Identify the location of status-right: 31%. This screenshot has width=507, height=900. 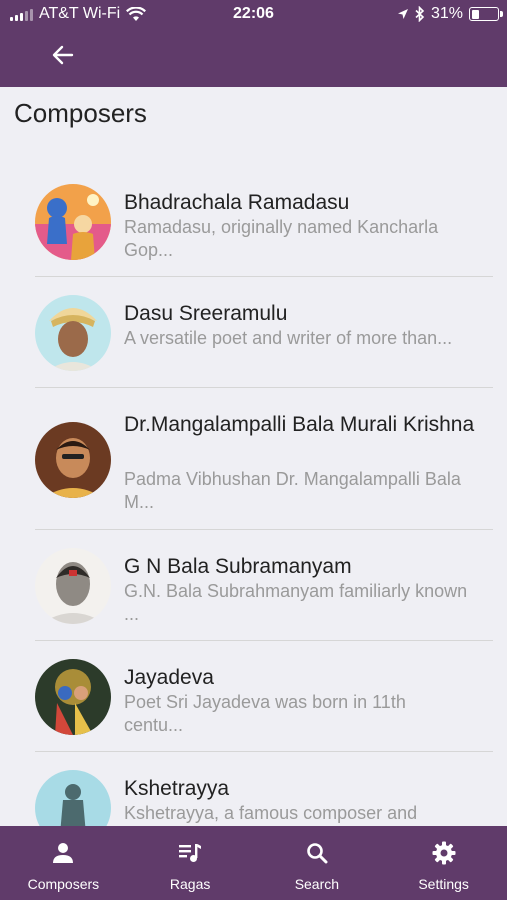
(450, 14).